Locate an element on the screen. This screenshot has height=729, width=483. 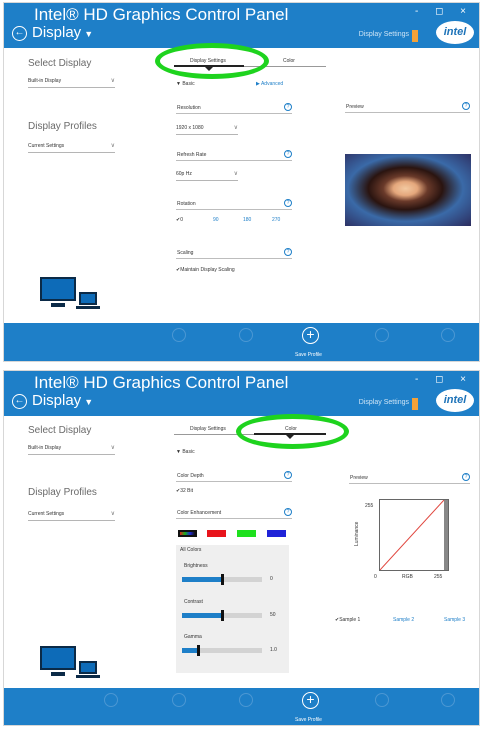
rotation-option-180: 180 is located at coordinates (247, 220).